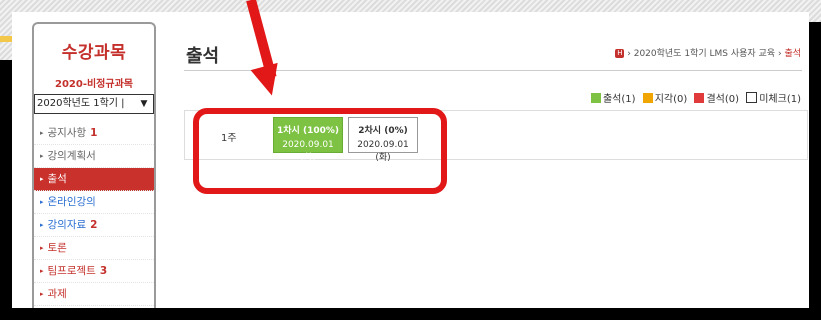 This screenshot has width=821, height=320. I want to click on sidebar-item-syllabus: ▸ 강의계획서, so click(94, 156).